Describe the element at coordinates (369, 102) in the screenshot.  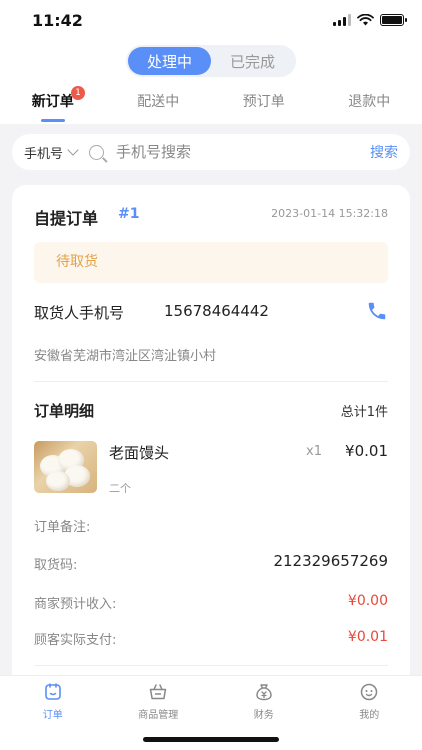
I see `tab-label: 退款中` at that location.